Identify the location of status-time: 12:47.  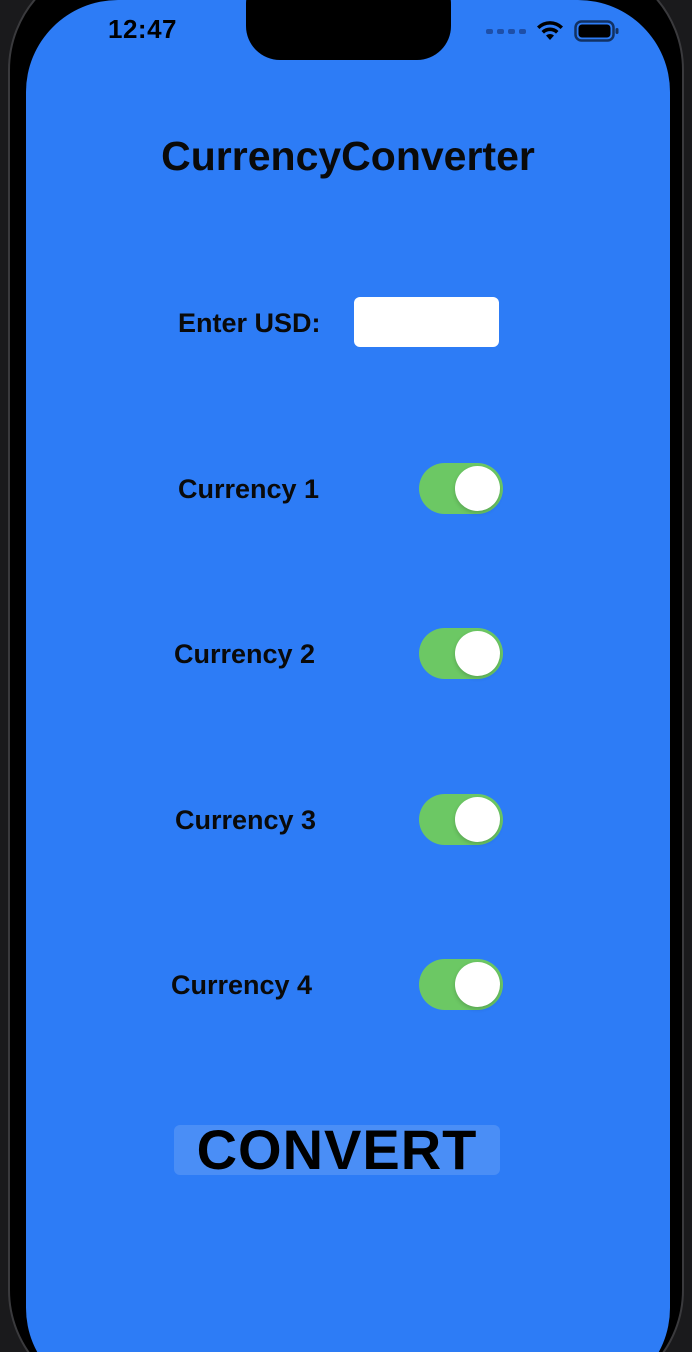
(142, 29).